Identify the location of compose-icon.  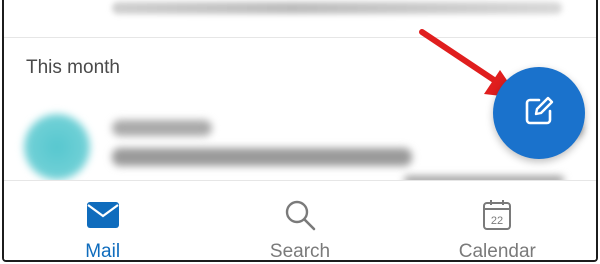
(539, 113).